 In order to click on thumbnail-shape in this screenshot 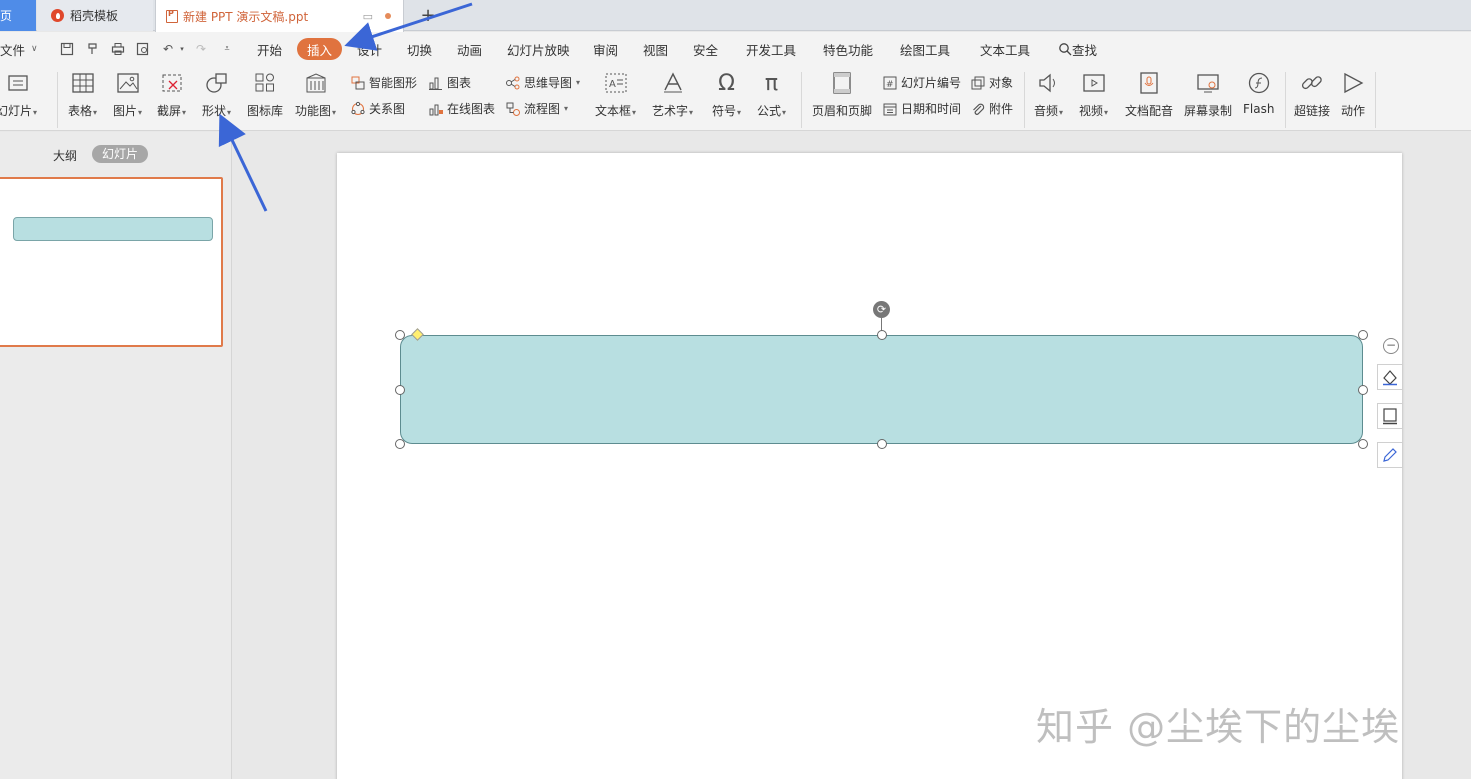, I will do `click(113, 229)`.